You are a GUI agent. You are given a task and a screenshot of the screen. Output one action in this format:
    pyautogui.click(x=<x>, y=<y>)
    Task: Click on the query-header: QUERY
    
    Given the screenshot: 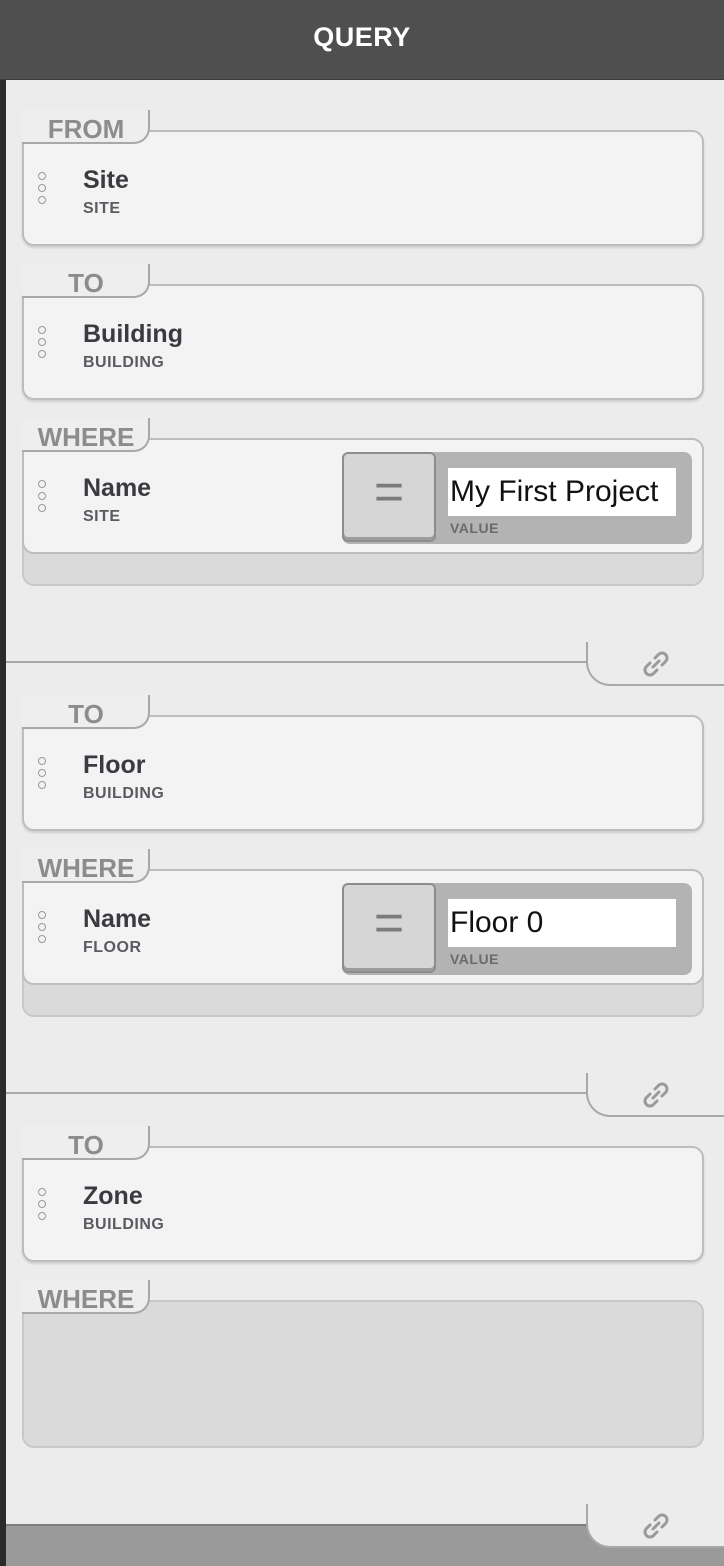 What is the action you would take?
    pyautogui.click(x=362, y=40)
    